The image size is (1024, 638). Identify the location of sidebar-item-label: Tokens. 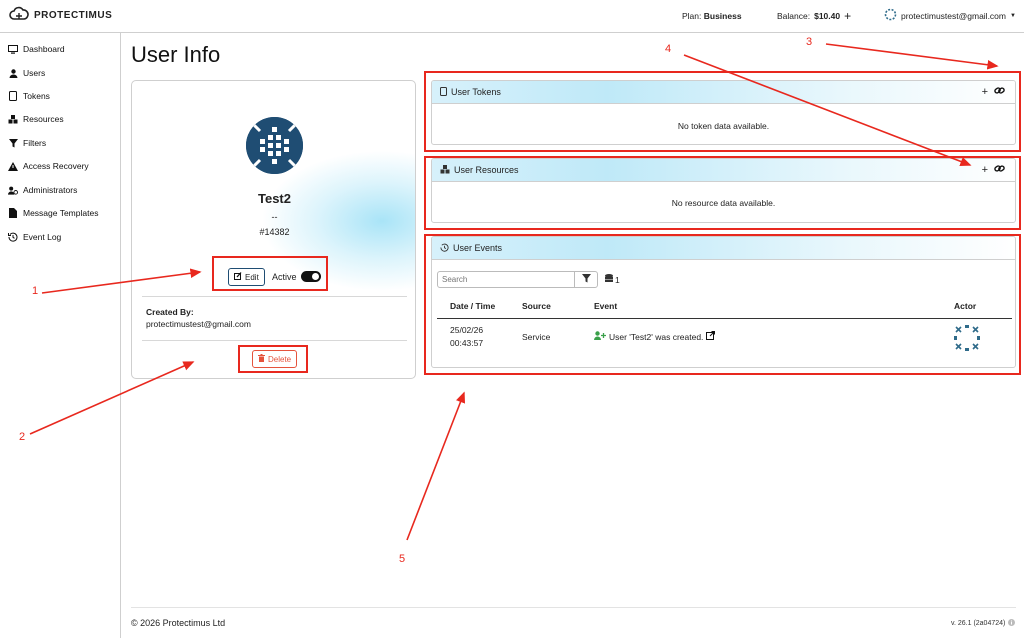
(36, 96).